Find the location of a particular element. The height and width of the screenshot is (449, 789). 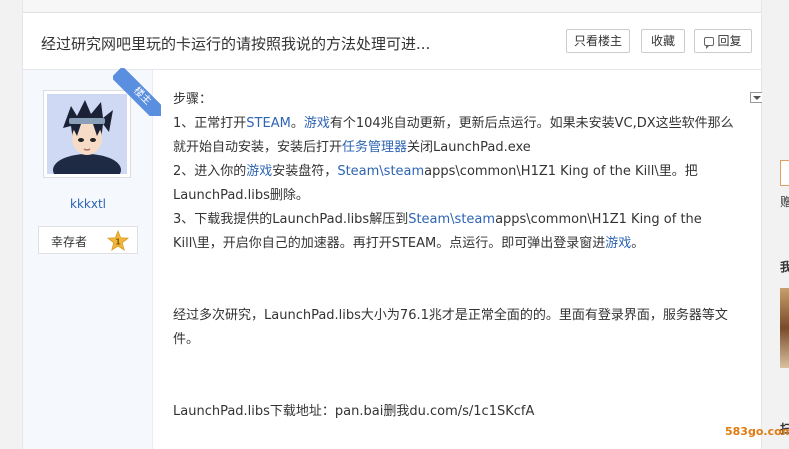

reply-button: 回复 is located at coordinates (723, 41).